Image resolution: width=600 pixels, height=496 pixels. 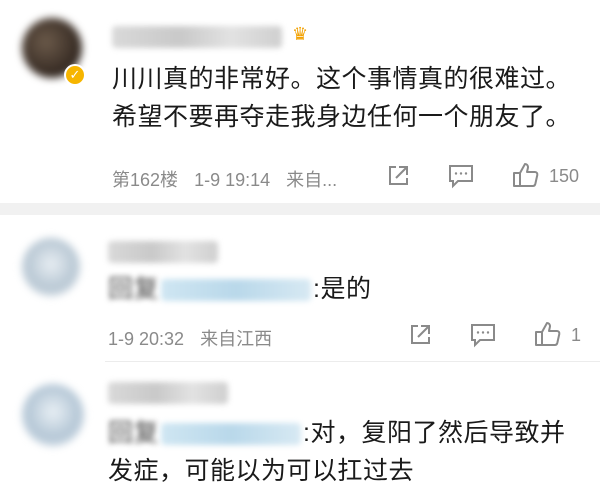 I want to click on crown-icon: ♛, so click(x=300, y=34).